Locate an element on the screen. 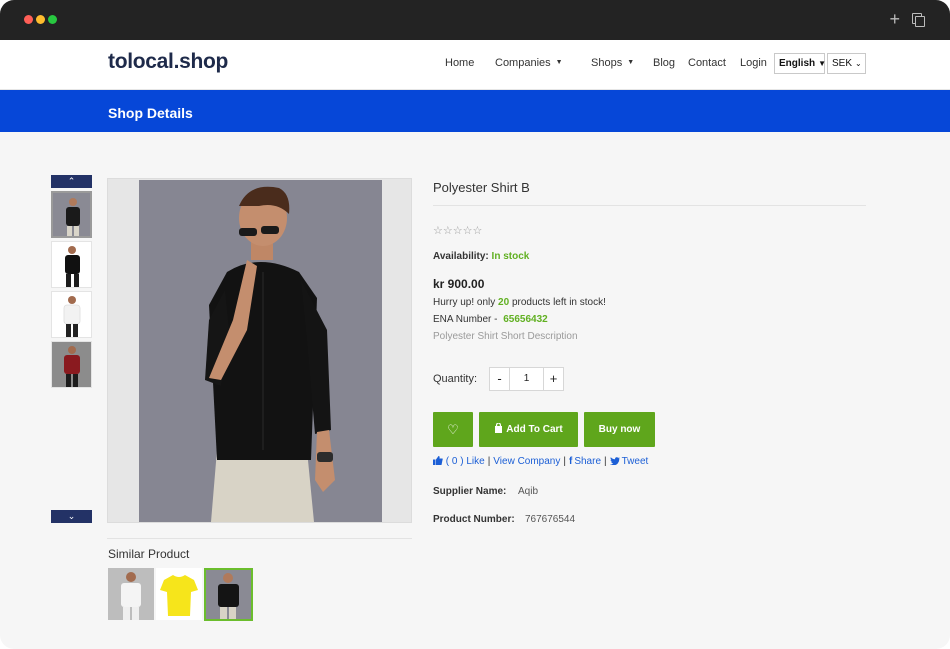 The width and height of the screenshot is (950, 649). ena-row: ENA Number - 65656432 is located at coordinates (490, 319).